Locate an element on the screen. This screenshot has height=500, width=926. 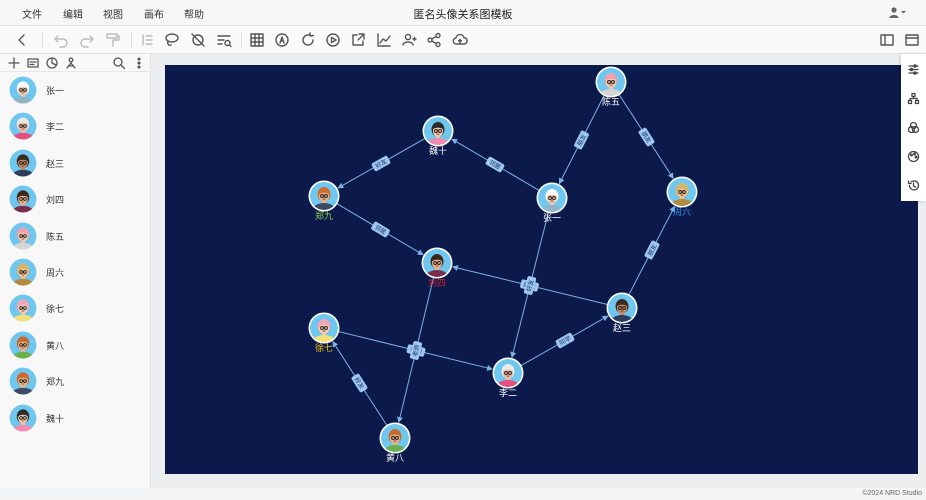
relationship-edge: 老师 is located at coordinates (415, 350).